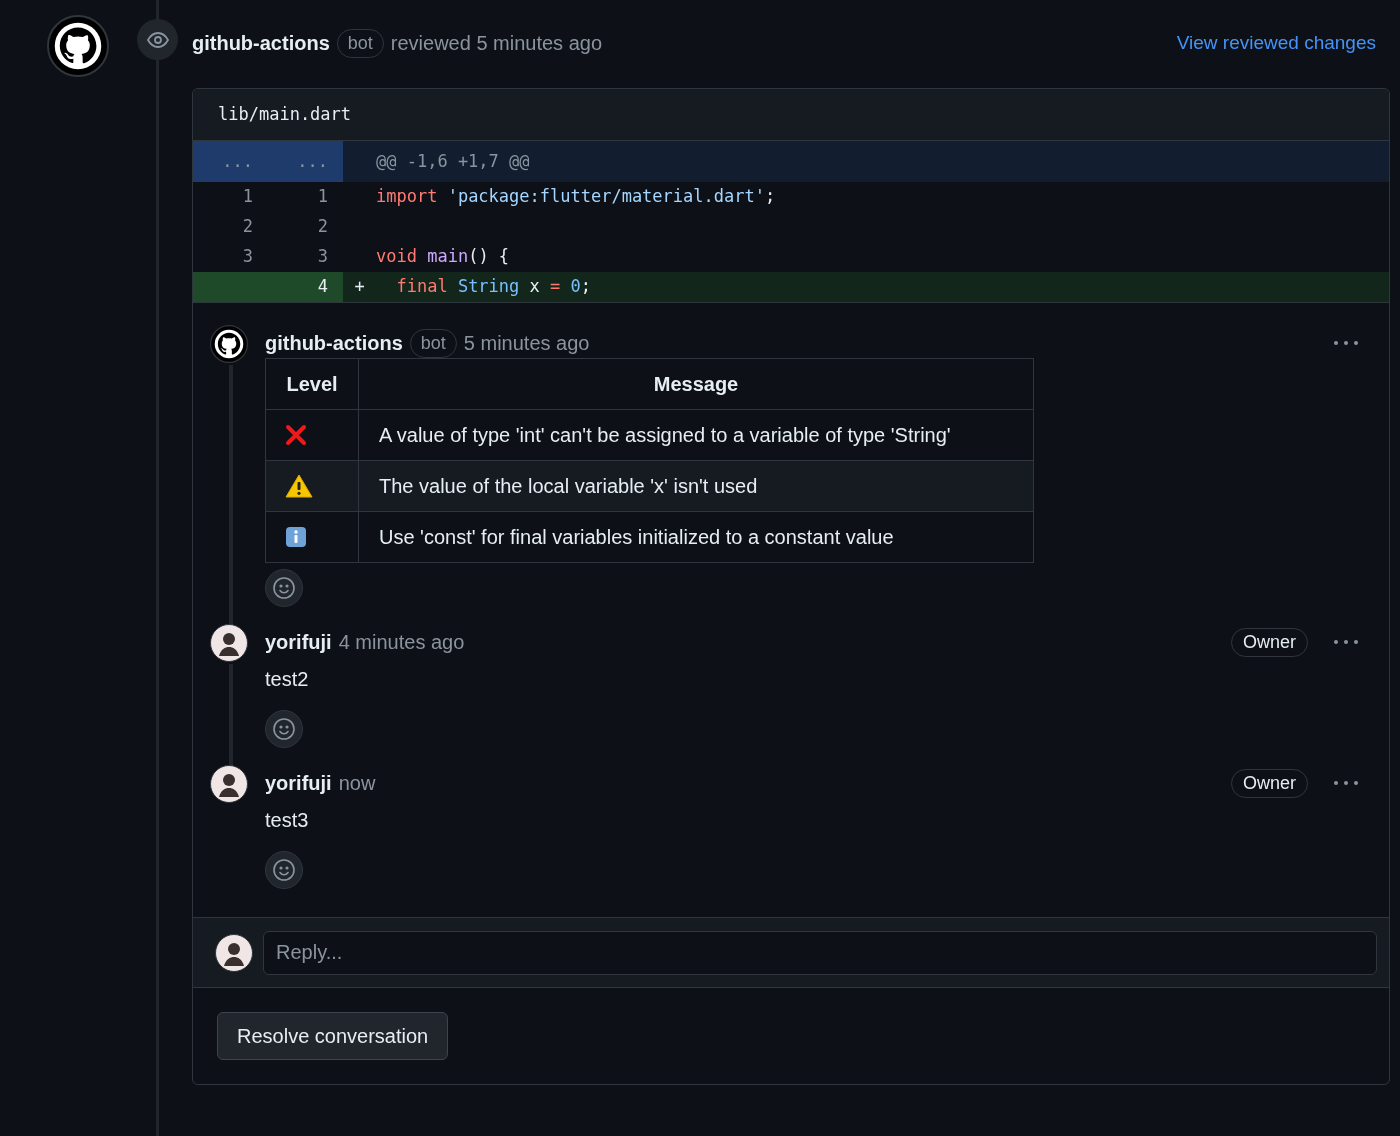 Image resolution: width=1400 pixels, height=1136 pixels. What do you see at coordinates (696, 384) in the screenshot?
I see `table-header: Message` at bounding box center [696, 384].